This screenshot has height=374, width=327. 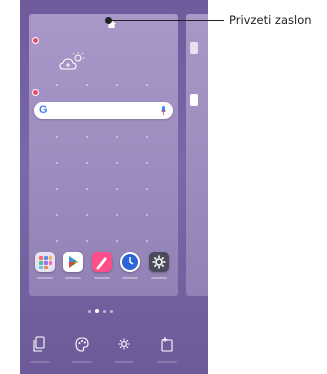 I want to click on play-store-icon, so click(x=73, y=262).